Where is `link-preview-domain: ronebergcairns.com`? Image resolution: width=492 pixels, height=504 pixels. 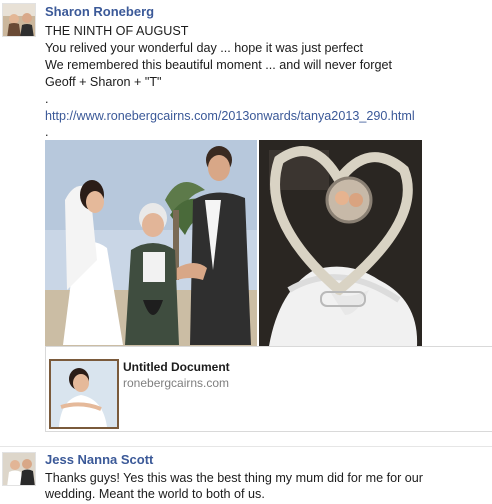
link-preview-domain: ronebergcairns.com is located at coordinates (176, 383).